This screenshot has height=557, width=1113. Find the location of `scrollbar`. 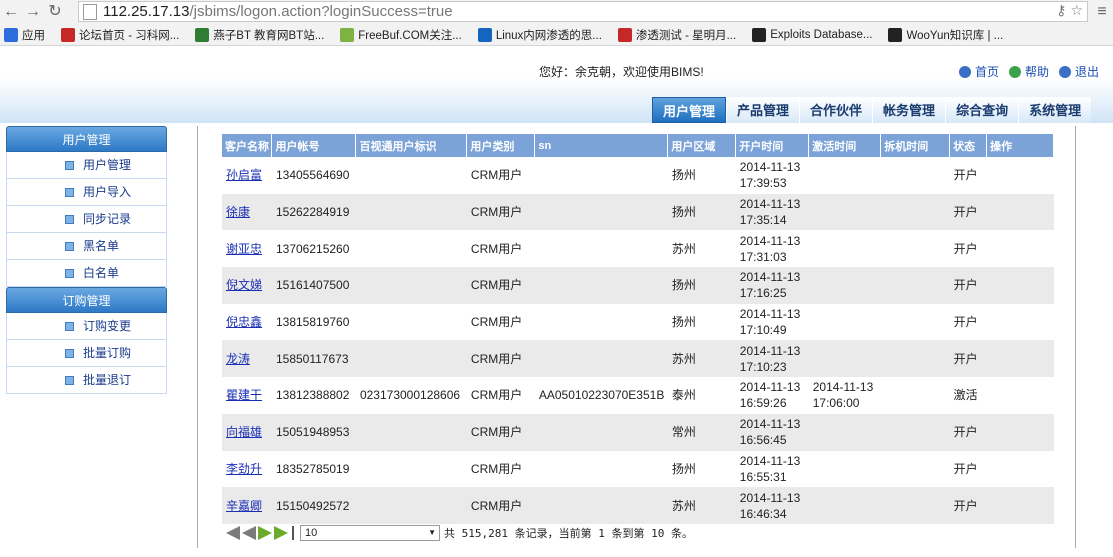

scrollbar is located at coordinates (1094, 341).